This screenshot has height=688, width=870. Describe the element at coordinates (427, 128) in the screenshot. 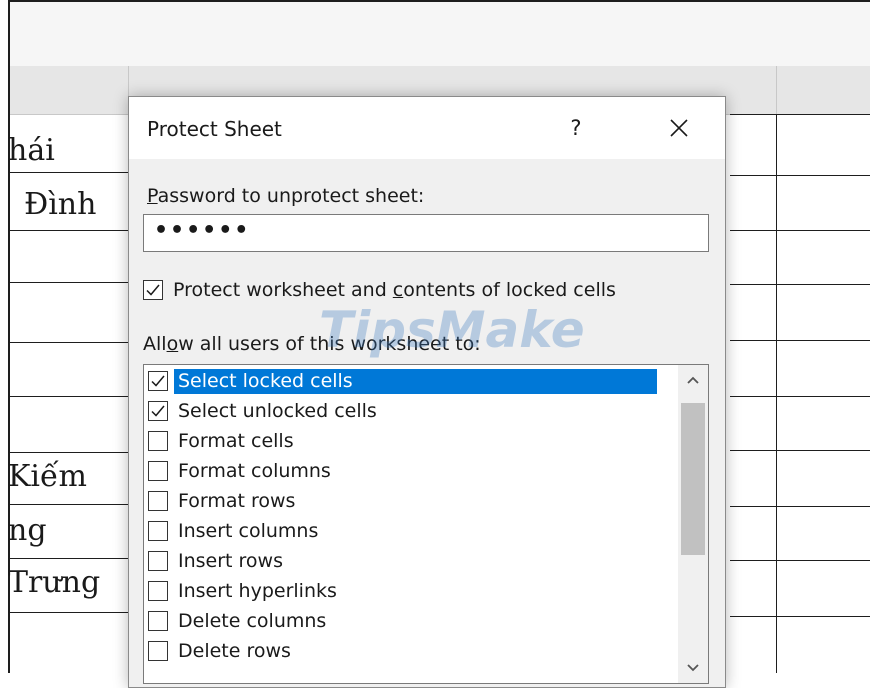

I see `dialog-titlebar: Protect Sheet ?` at that location.